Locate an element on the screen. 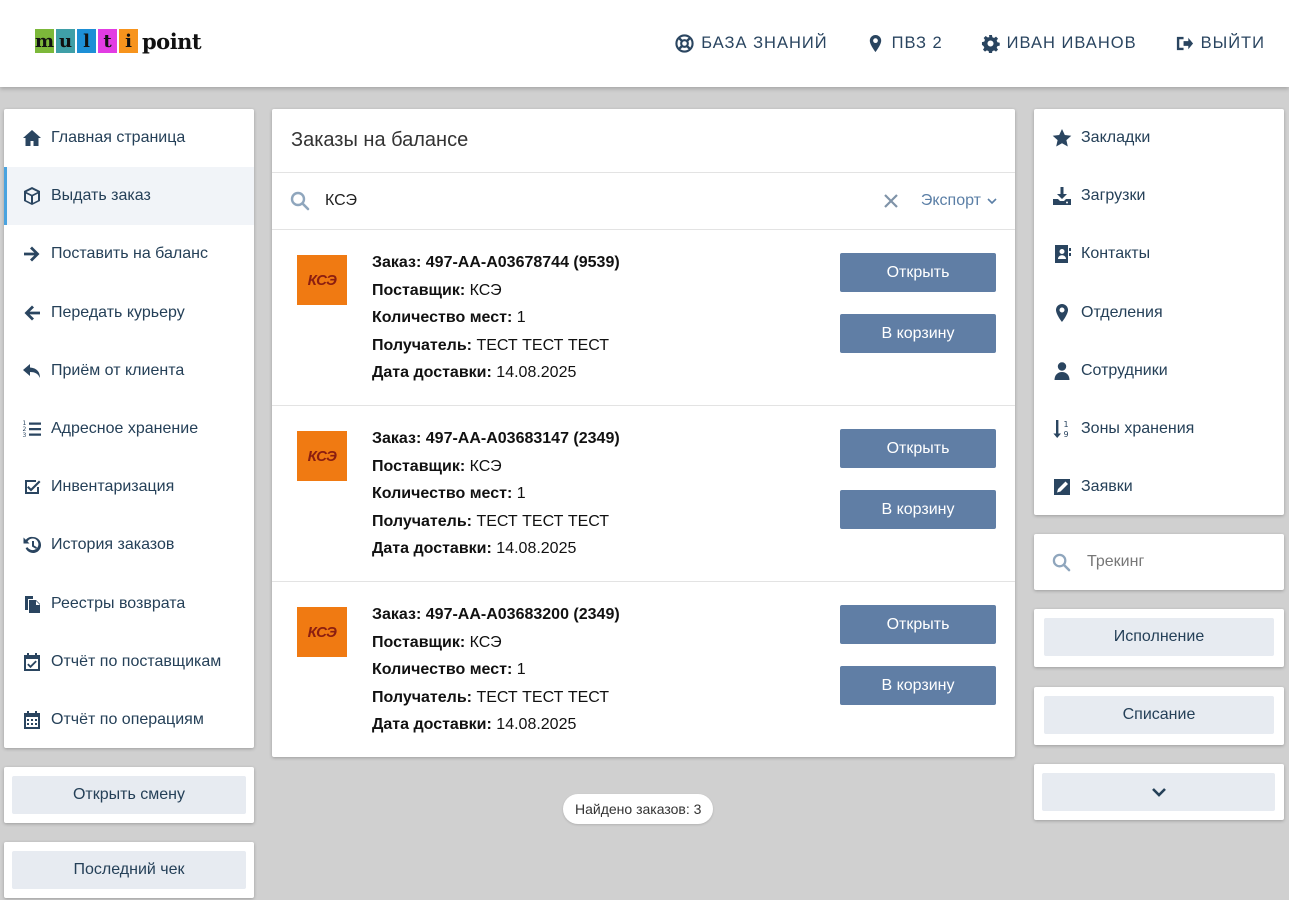 The width and height of the screenshot is (1289, 900). export-label: Экспорт is located at coordinates (950, 200).